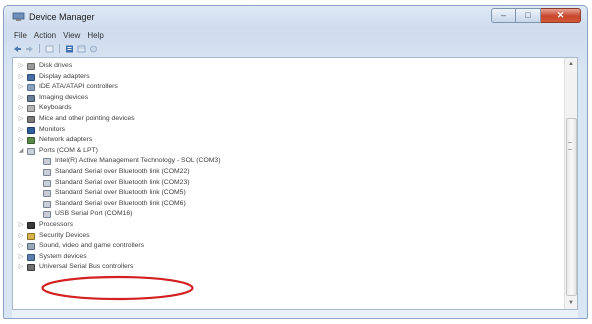 The image size is (592, 324). Describe the element at coordinates (288, 140) in the screenshot. I see `tree-item: ▷ Network adapters` at that location.